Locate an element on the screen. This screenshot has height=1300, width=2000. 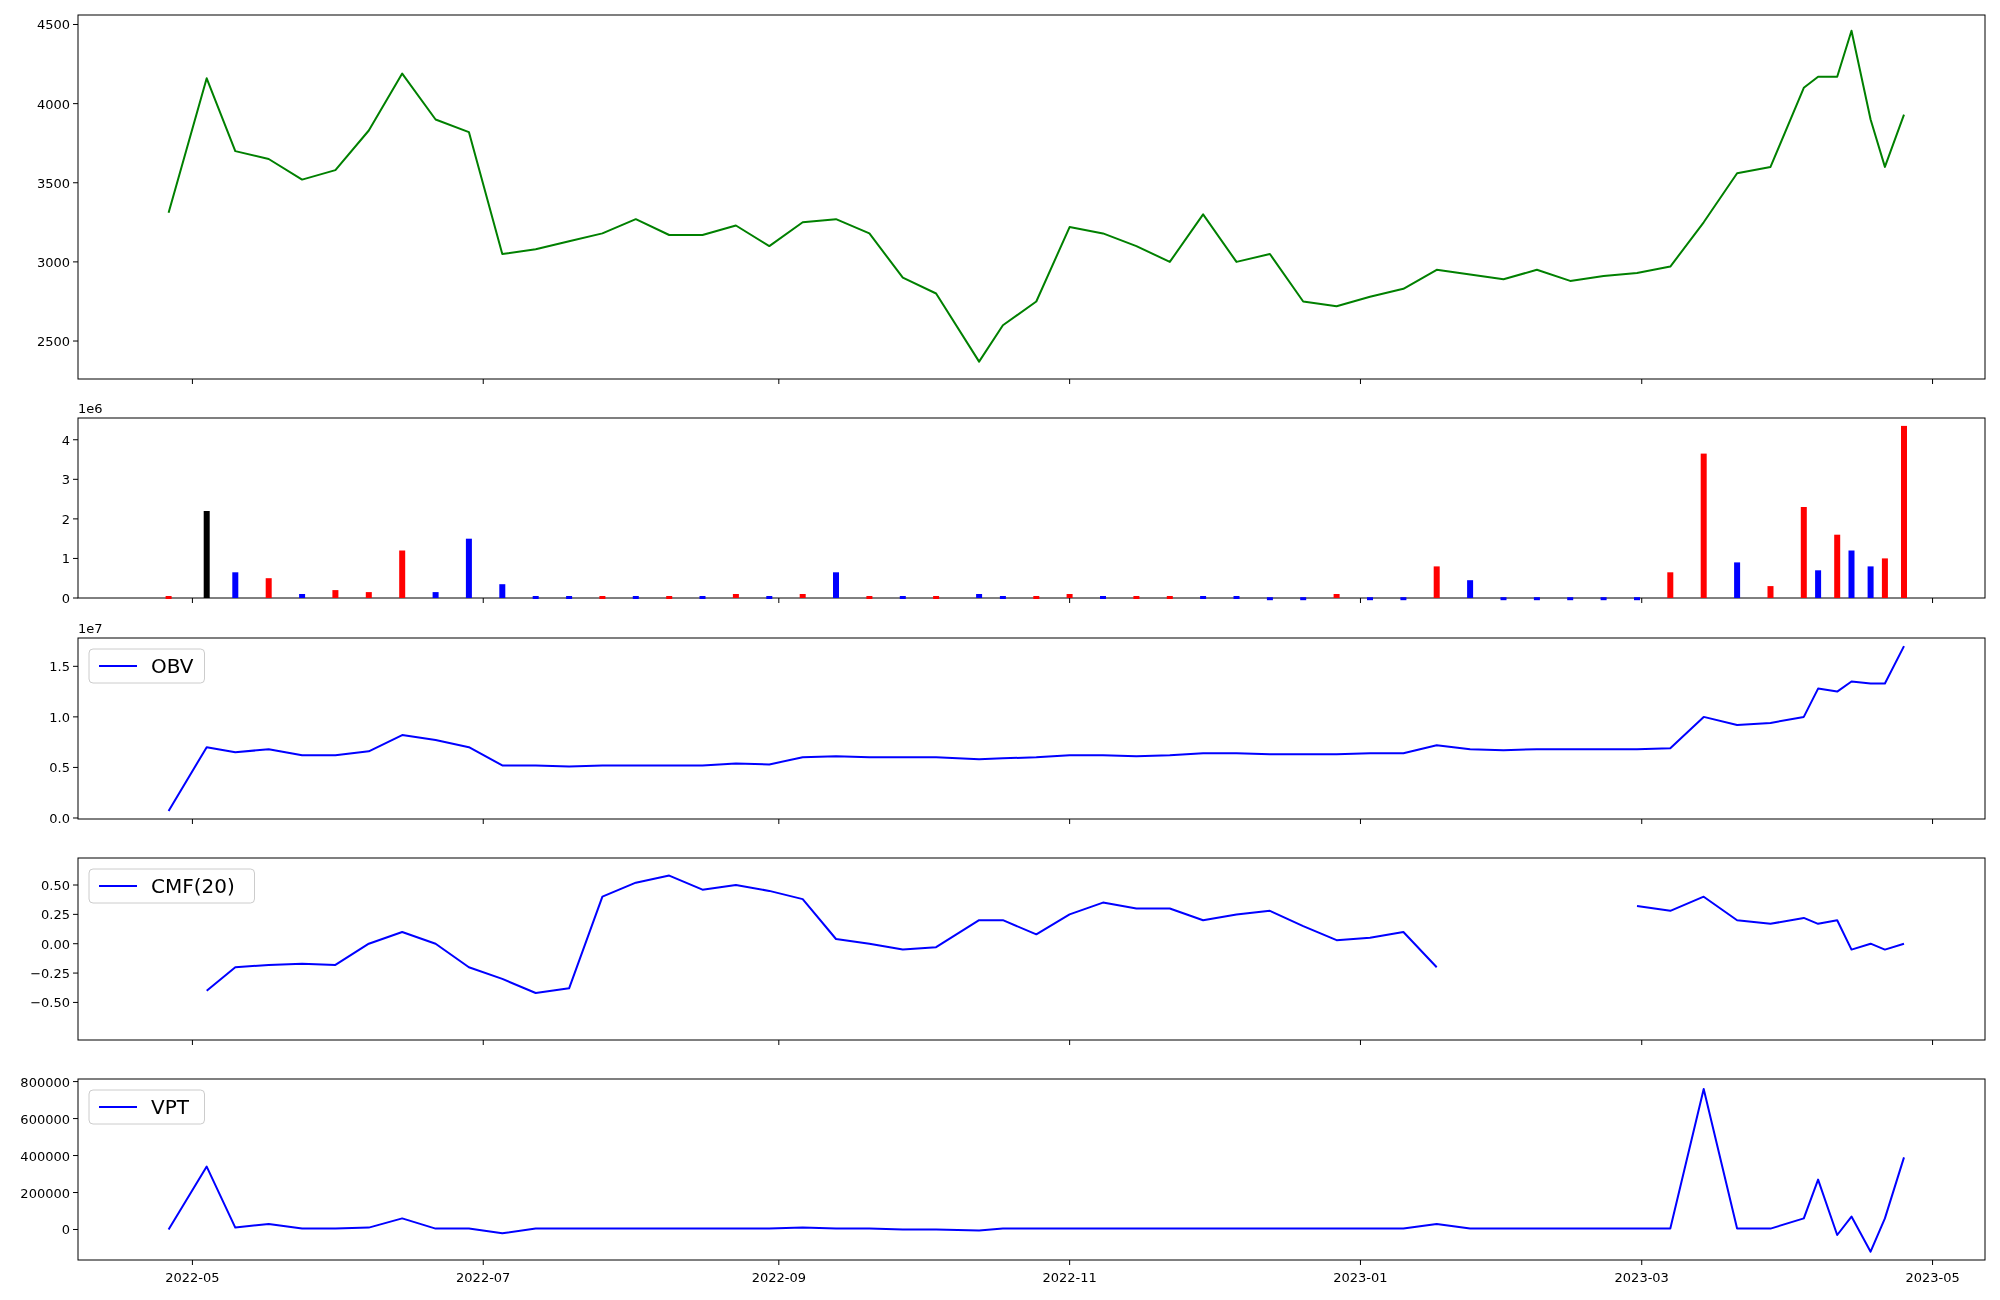
tick-label: 2022-11 is located at coordinates (1069, 1277).